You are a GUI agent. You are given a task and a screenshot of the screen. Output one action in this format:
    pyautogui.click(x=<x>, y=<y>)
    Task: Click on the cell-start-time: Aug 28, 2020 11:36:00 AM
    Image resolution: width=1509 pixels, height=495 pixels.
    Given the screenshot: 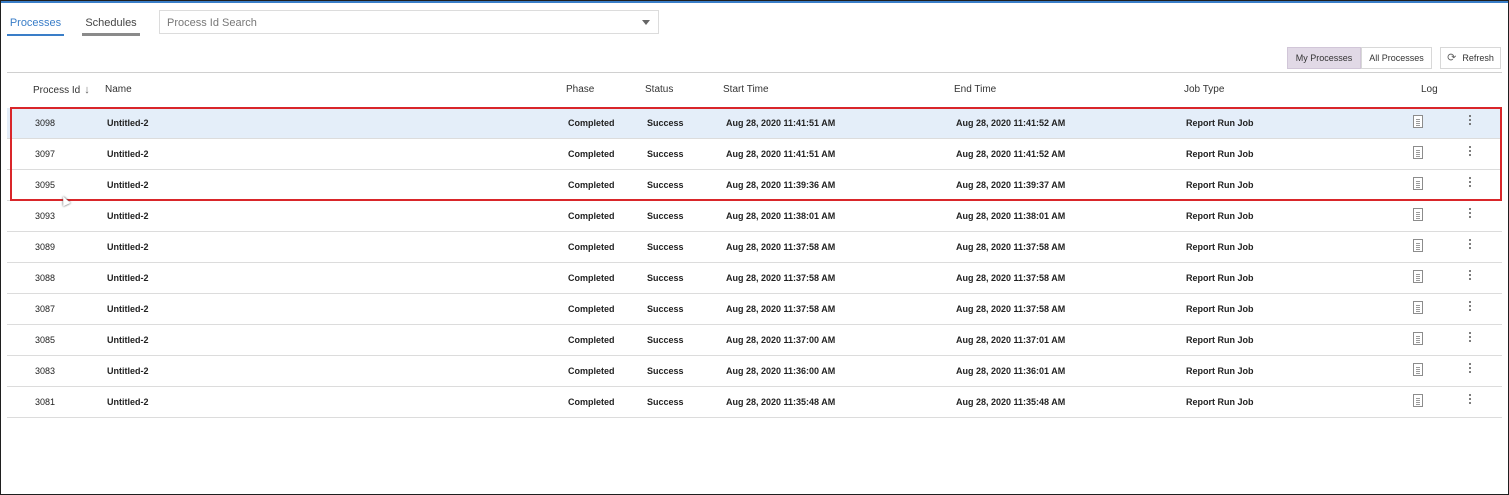 What is the action you would take?
    pyautogui.click(x=781, y=371)
    